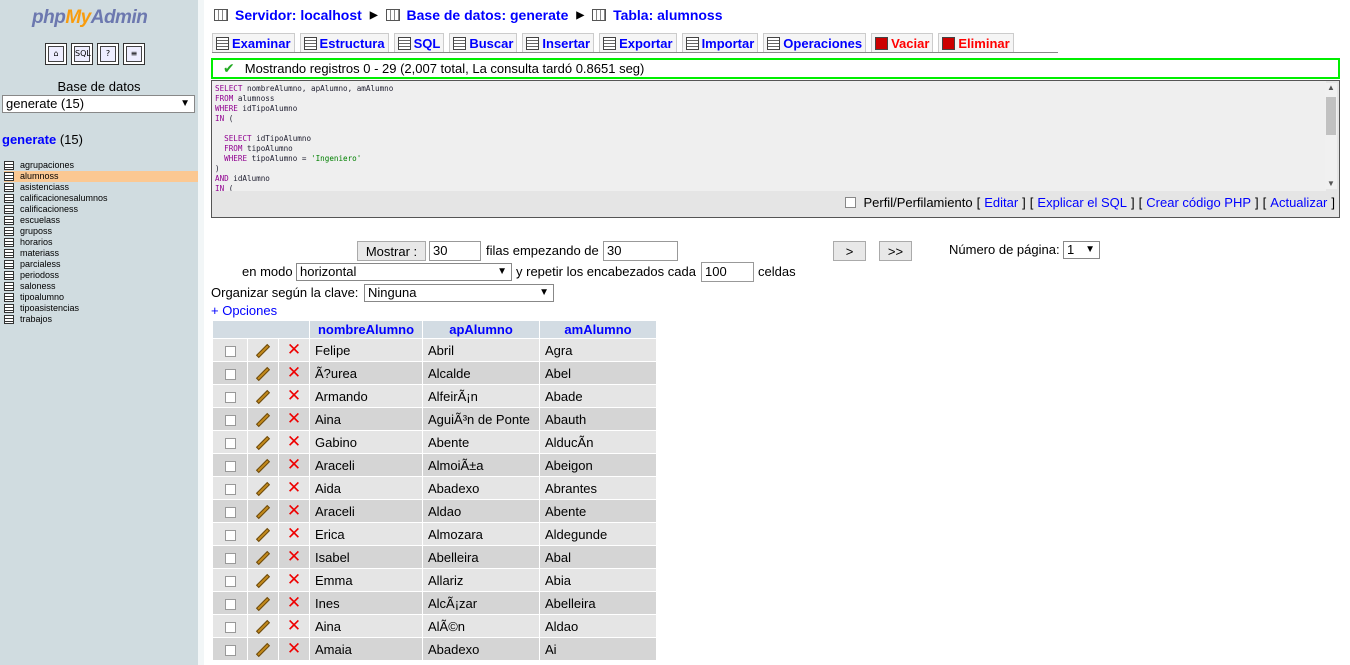  I want to click on cell-amAlumno: Aldegunde, so click(598, 534).